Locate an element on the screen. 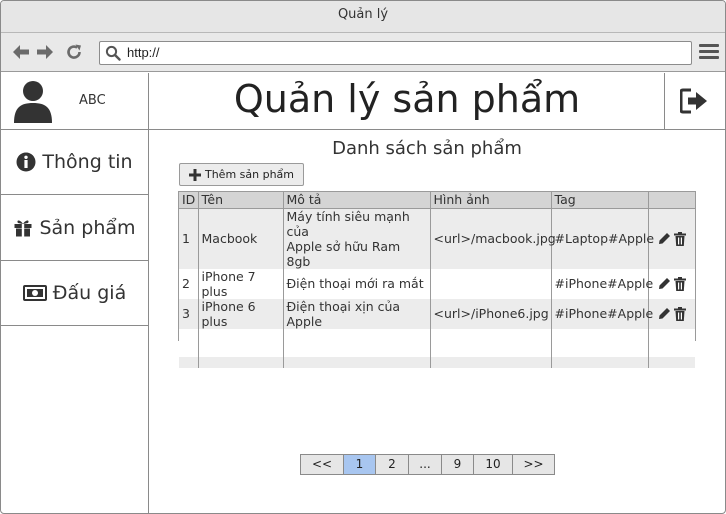 The height and width of the screenshot is (514, 726). search-icon is located at coordinates (113, 53).